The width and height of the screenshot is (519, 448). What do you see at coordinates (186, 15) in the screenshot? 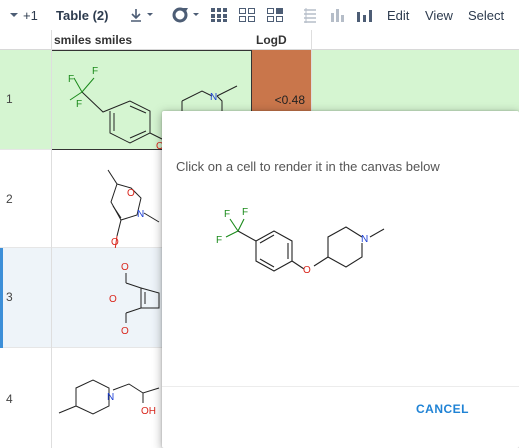
I see `refresh-icon` at bounding box center [186, 15].